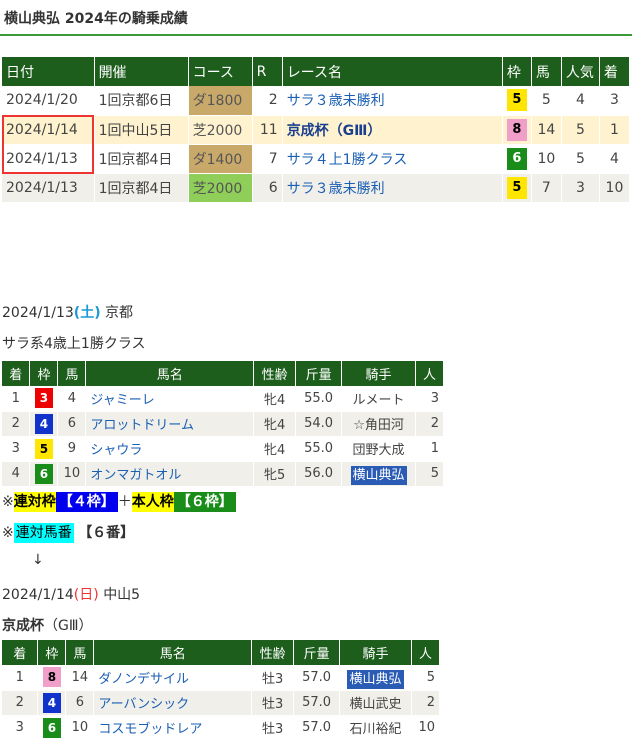 The image size is (632, 746). What do you see at coordinates (267, 130) in the screenshot?
I see `r-cell: 11` at bounding box center [267, 130].